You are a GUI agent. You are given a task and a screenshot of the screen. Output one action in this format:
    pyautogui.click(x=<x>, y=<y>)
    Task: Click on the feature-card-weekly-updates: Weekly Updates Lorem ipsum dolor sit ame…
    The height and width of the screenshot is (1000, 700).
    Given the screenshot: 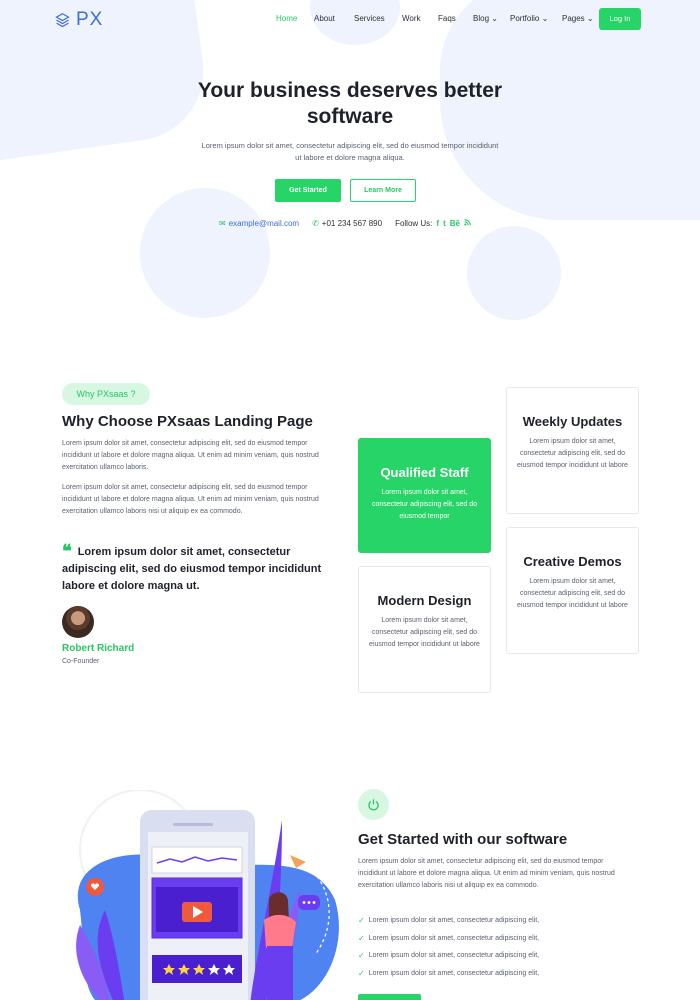 What is the action you would take?
    pyautogui.click(x=572, y=450)
    